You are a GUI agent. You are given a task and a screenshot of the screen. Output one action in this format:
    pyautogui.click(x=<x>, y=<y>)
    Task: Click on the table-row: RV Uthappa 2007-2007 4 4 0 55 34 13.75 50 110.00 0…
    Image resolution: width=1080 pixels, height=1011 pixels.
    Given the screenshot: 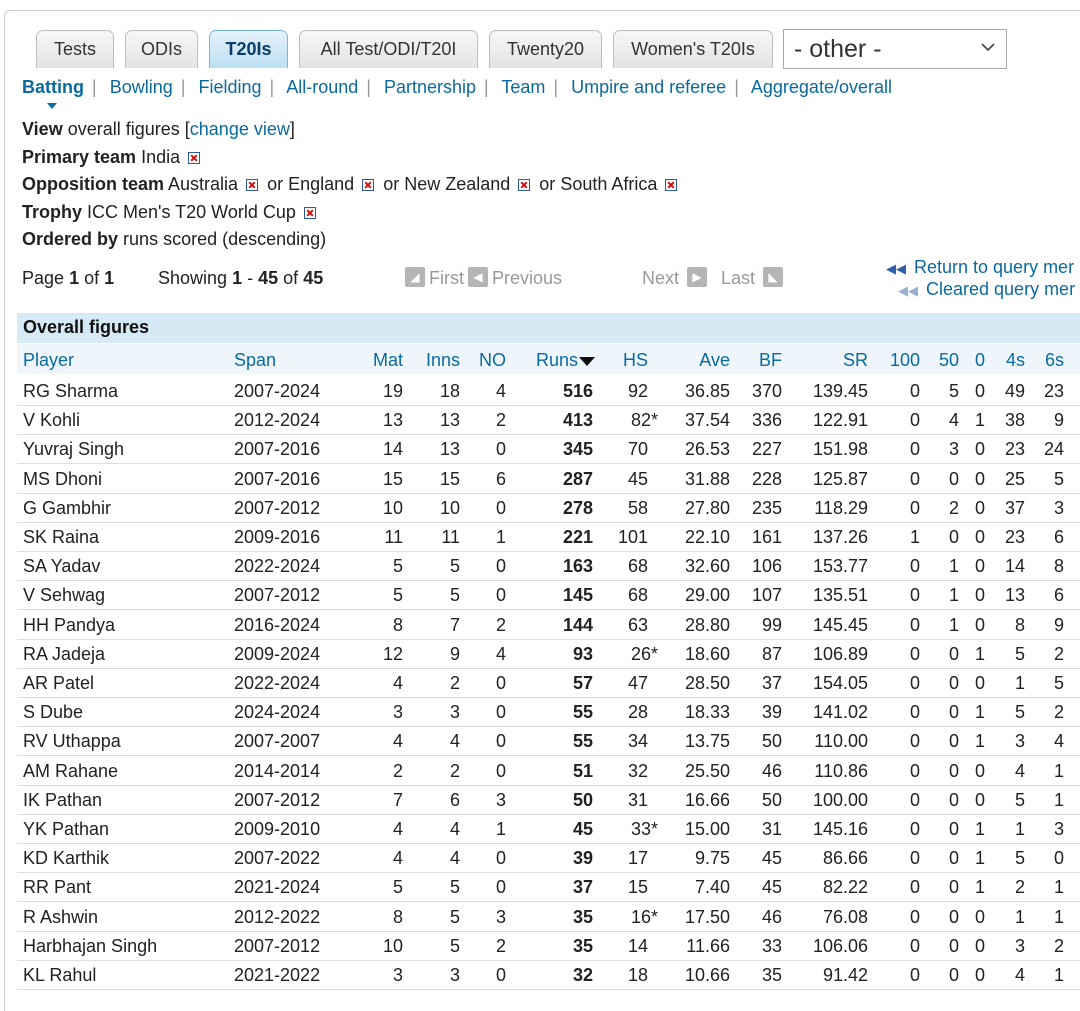 What is the action you would take?
    pyautogui.click(x=548, y=742)
    